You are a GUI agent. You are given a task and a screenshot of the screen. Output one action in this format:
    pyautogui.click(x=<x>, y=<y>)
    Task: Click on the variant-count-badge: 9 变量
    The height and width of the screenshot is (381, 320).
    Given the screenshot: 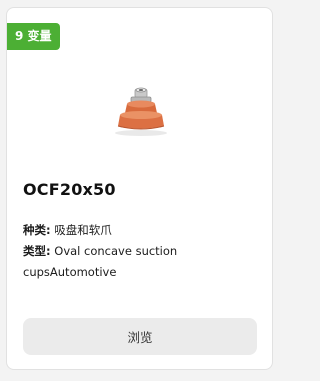 What is the action you would take?
    pyautogui.click(x=33, y=36)
    